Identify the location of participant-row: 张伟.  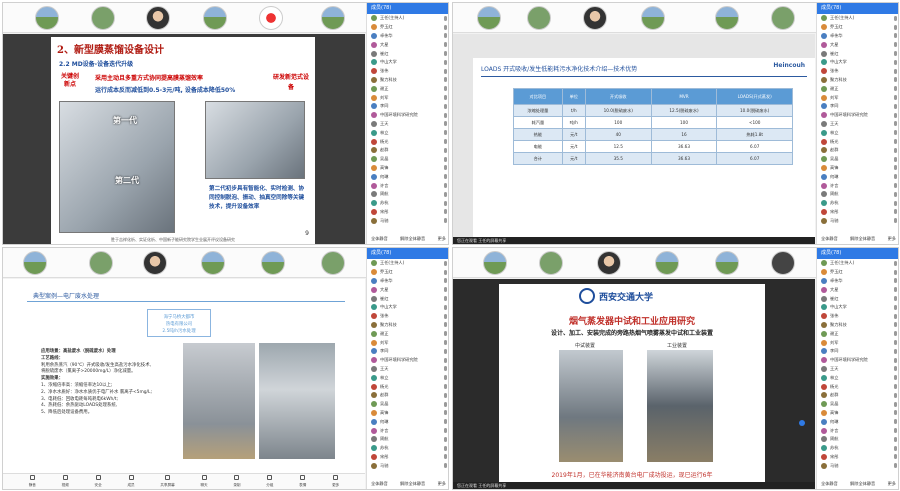
(407, 71).